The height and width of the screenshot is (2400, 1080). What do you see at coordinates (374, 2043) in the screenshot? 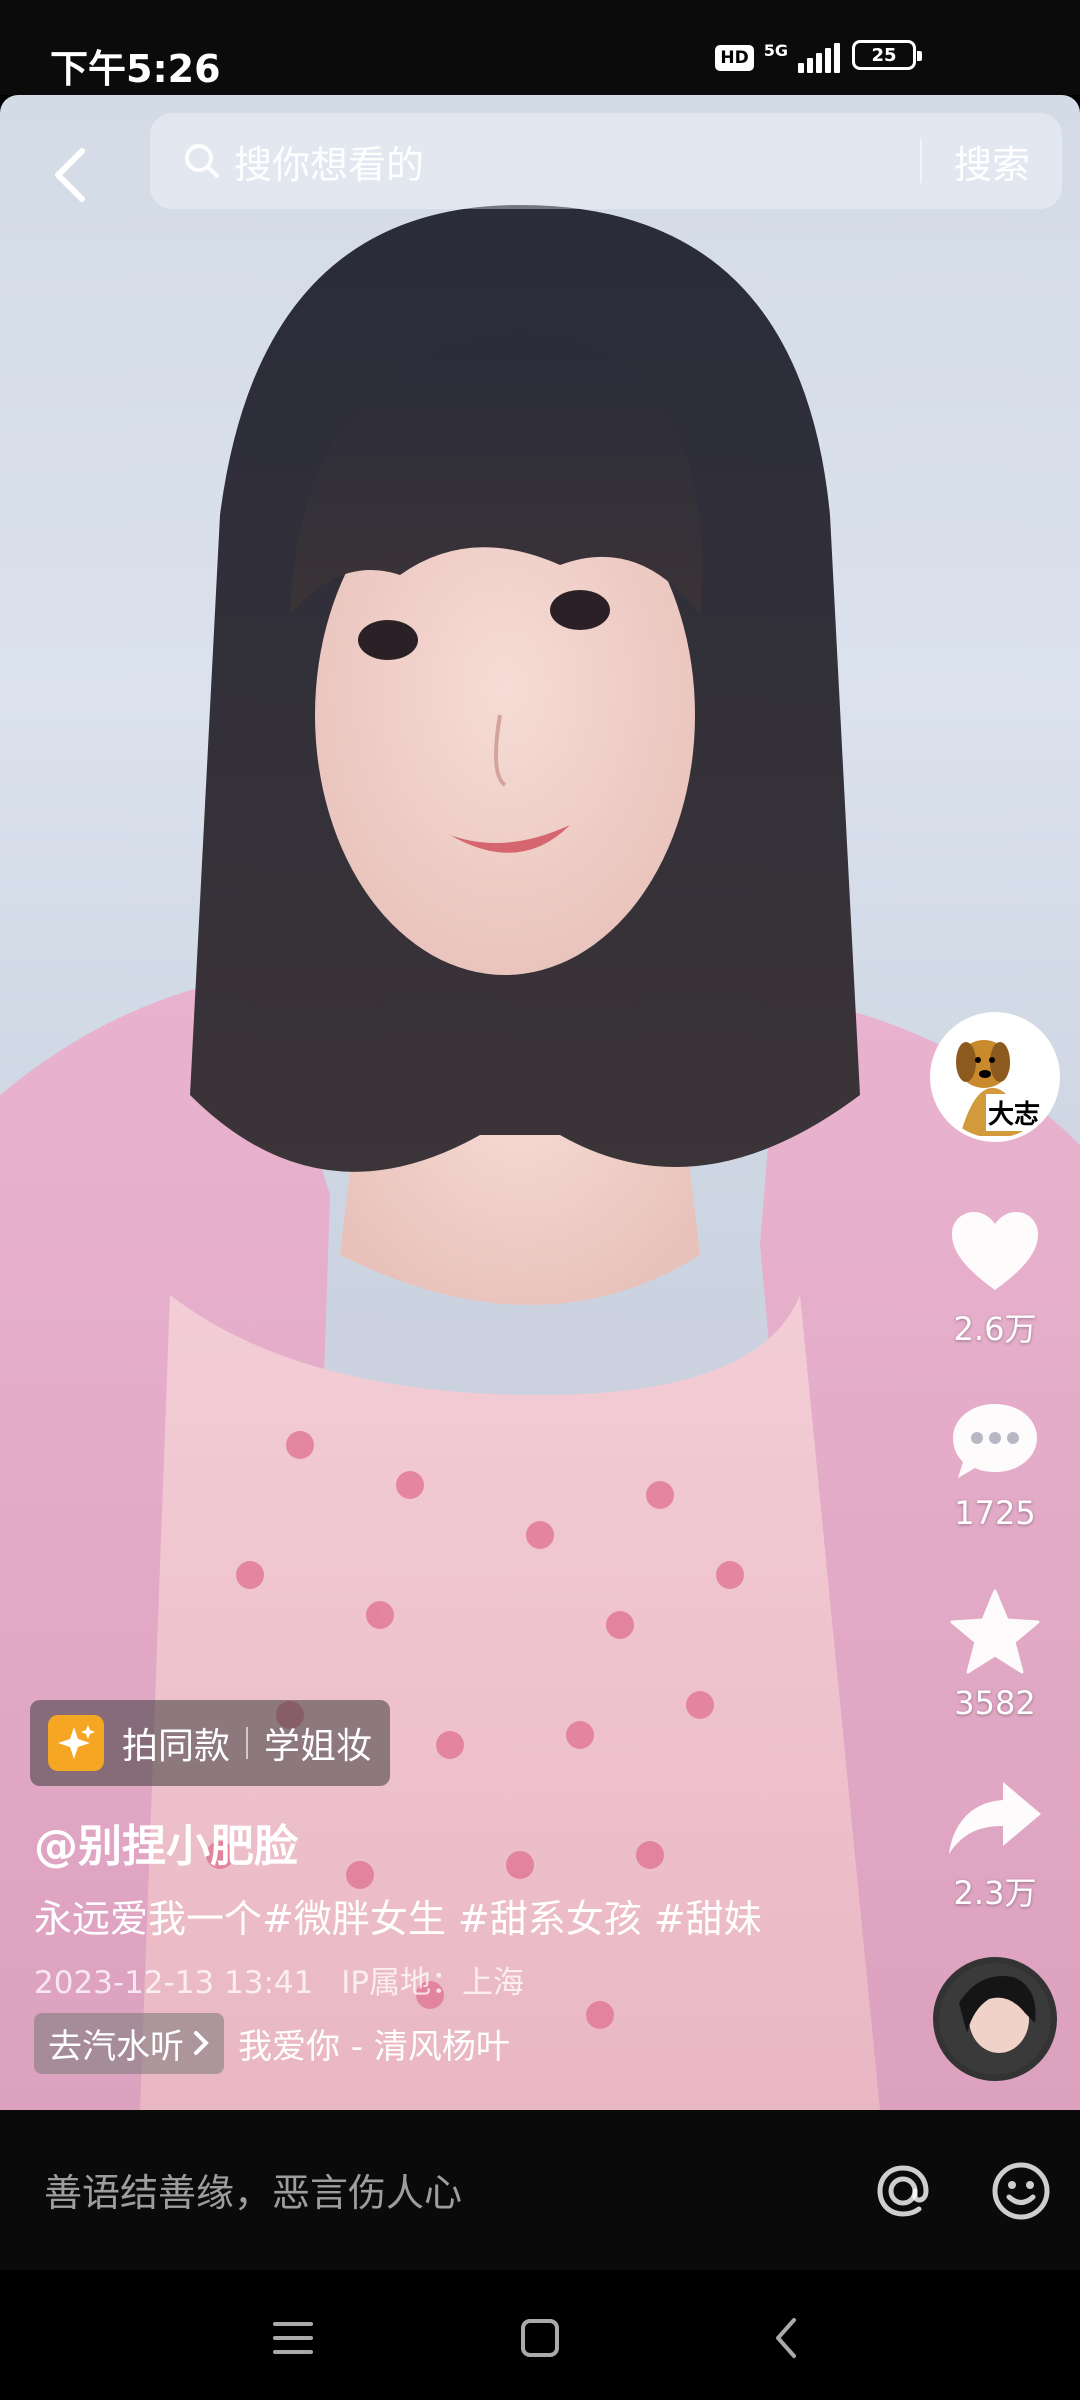
I see `music-title: 我爱你 - 清风杨叶` at bounding box center [374, 2043].